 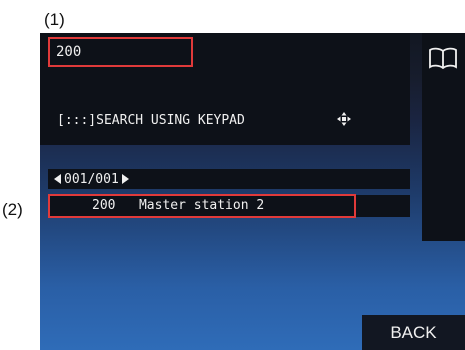 I want to click on side-panel, so click(x=443, y=137).